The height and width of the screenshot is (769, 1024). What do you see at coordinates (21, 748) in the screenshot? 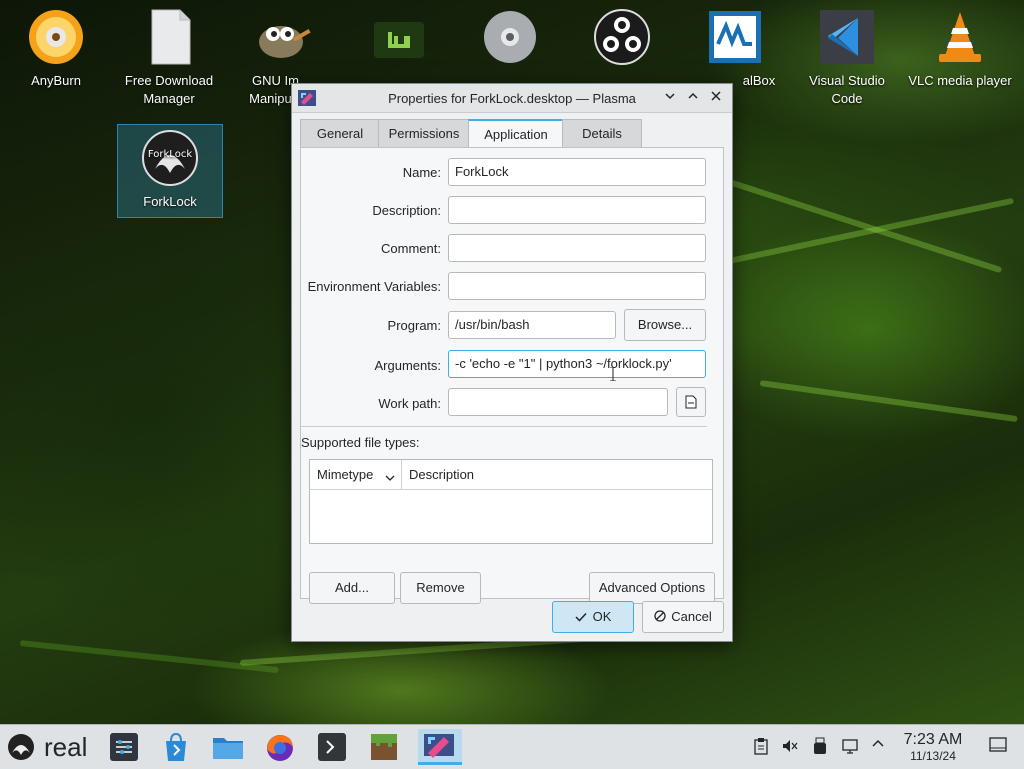
I see `launcher-icon` at bounding box center [21, 748].